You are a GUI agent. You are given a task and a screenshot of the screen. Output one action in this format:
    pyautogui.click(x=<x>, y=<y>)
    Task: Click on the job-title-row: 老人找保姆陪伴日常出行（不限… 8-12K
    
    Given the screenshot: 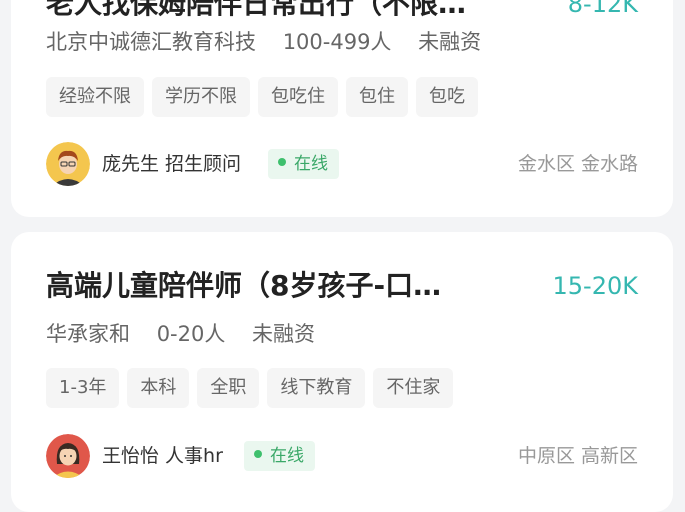 What is the action you would take?
    pyautogui.click(x=342, y=13)
    